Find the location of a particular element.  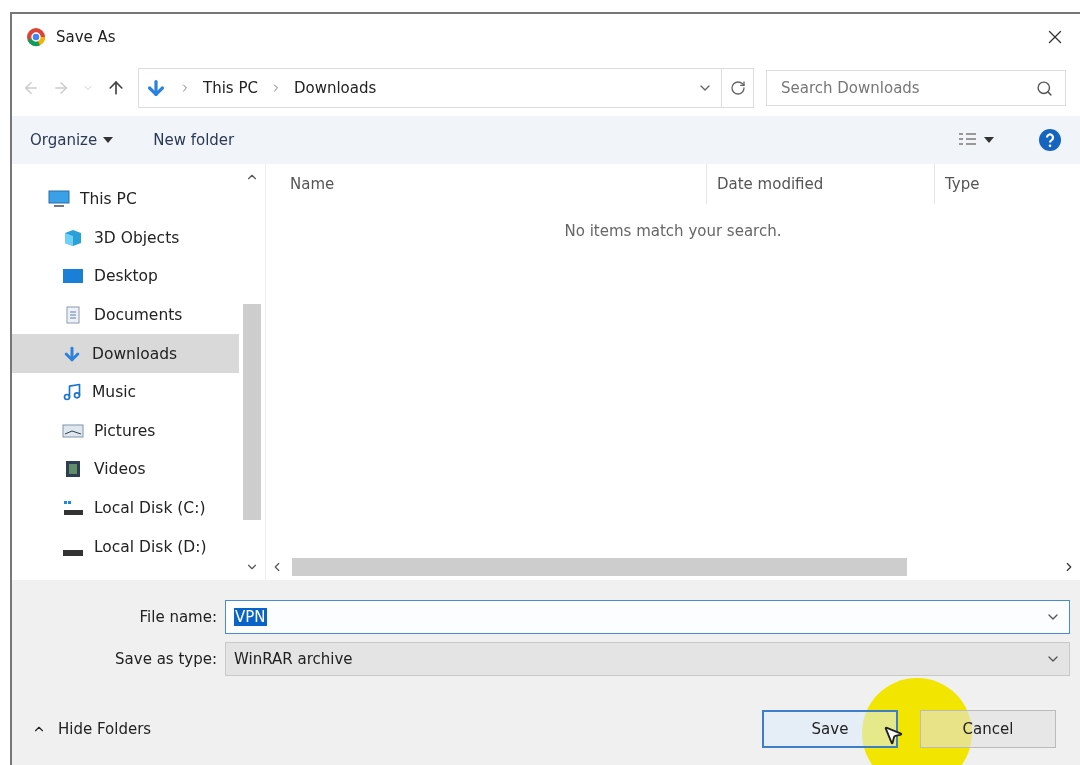

forward-button is located at coordinates (61, 88).